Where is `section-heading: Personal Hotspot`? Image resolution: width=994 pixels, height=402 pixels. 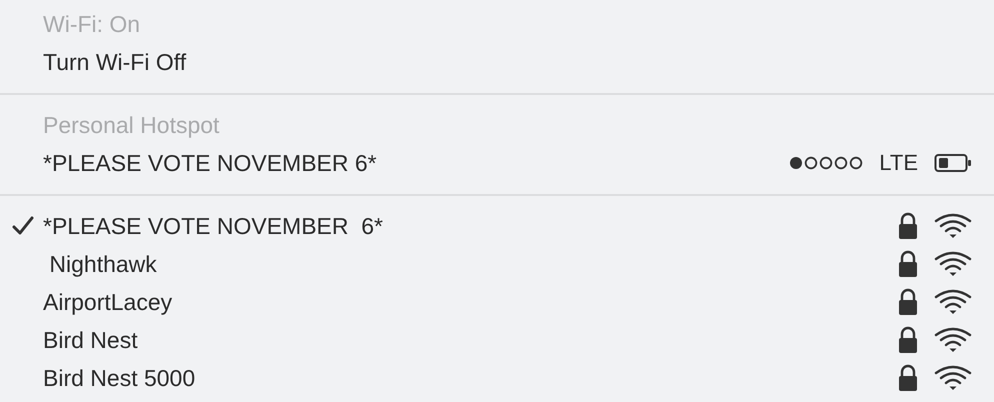
section-heading: Personal Hotspot is located at coordinates (131, 125).